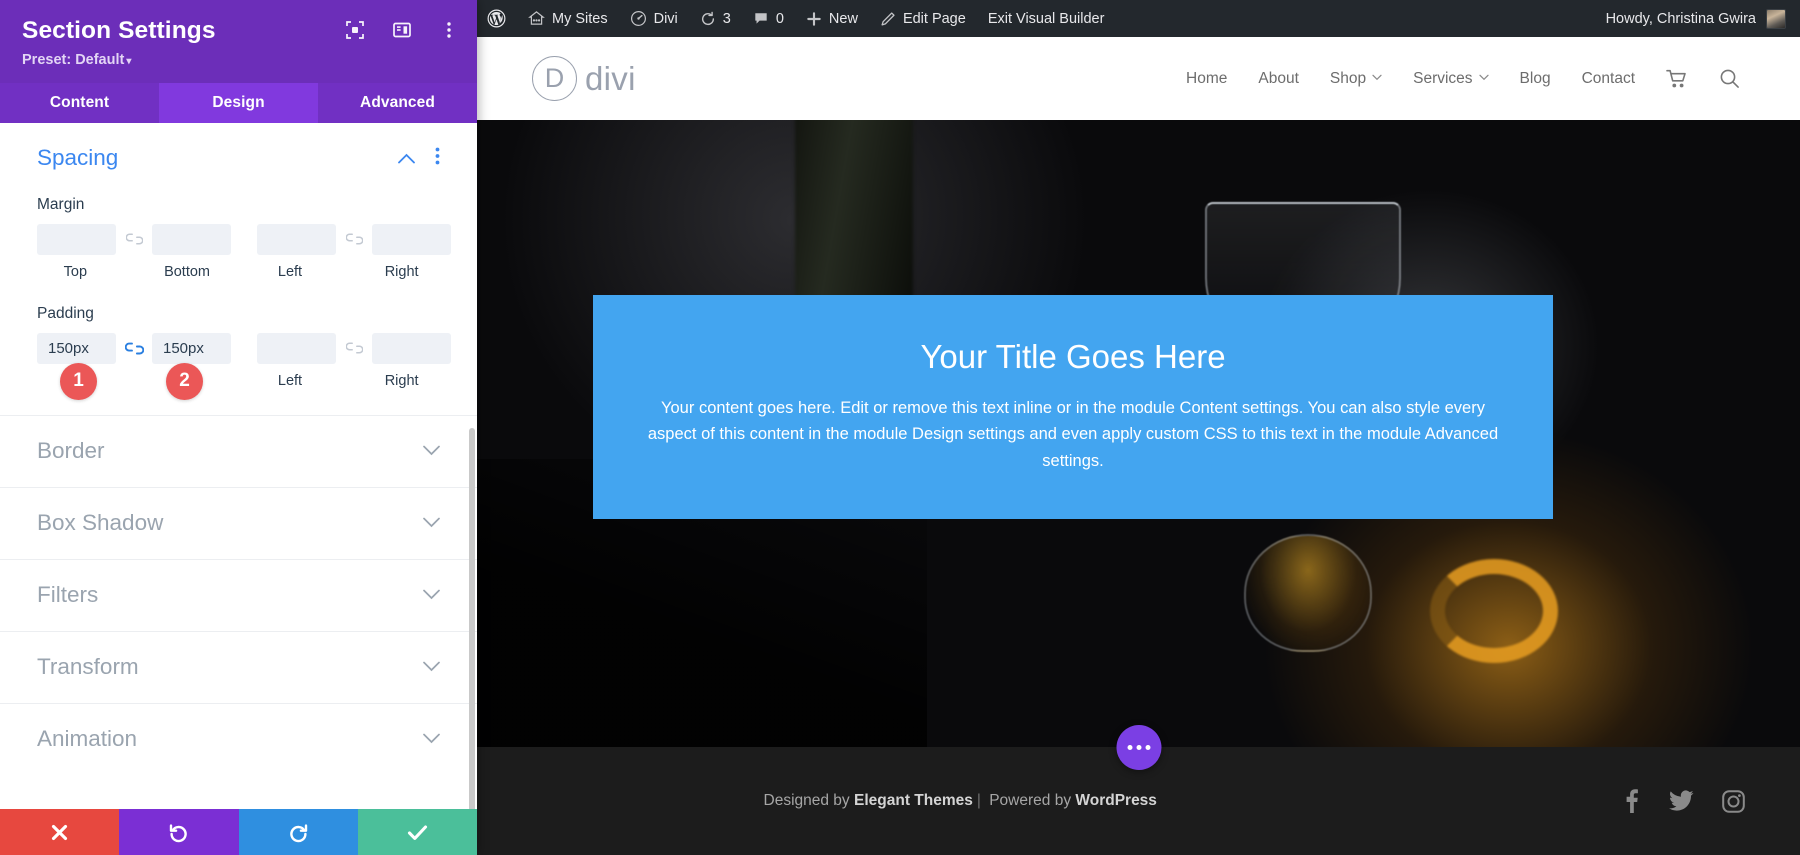 The height and width of the screenshot is (855, 1800). I want to click on nav-item-home: Home, so click(1206, 79).